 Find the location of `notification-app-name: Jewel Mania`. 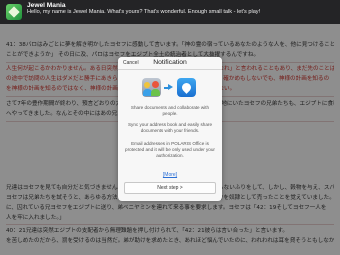

notification-app-name: Jewel Mania is located at coordinates (46, 5).